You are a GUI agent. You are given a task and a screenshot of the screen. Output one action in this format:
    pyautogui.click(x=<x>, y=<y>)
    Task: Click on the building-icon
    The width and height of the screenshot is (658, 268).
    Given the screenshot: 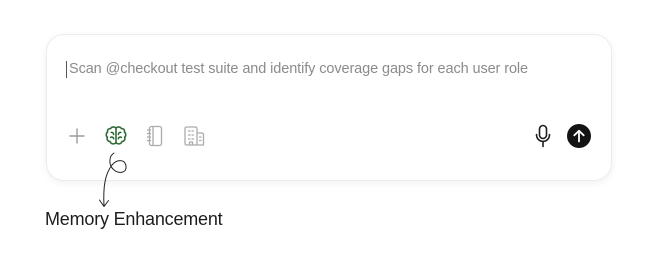 What is the action you would take?
    pyautogui.click(x=194, y=136)
    